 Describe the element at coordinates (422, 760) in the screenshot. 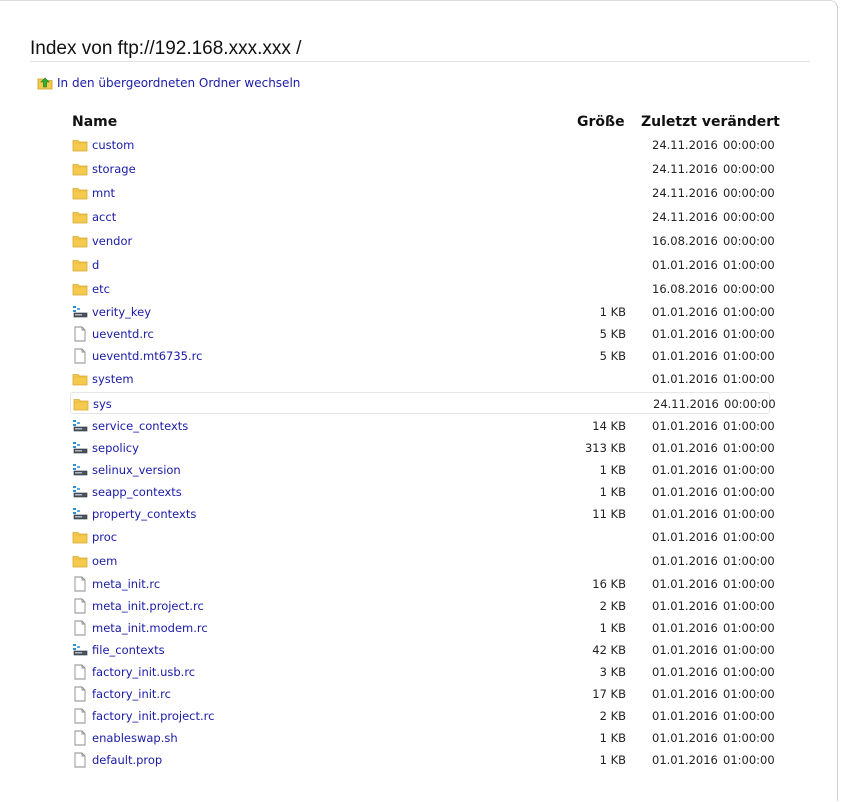

I see `table-row: default.prop 1 KB 01.01.2016 01:00:00` at that location.